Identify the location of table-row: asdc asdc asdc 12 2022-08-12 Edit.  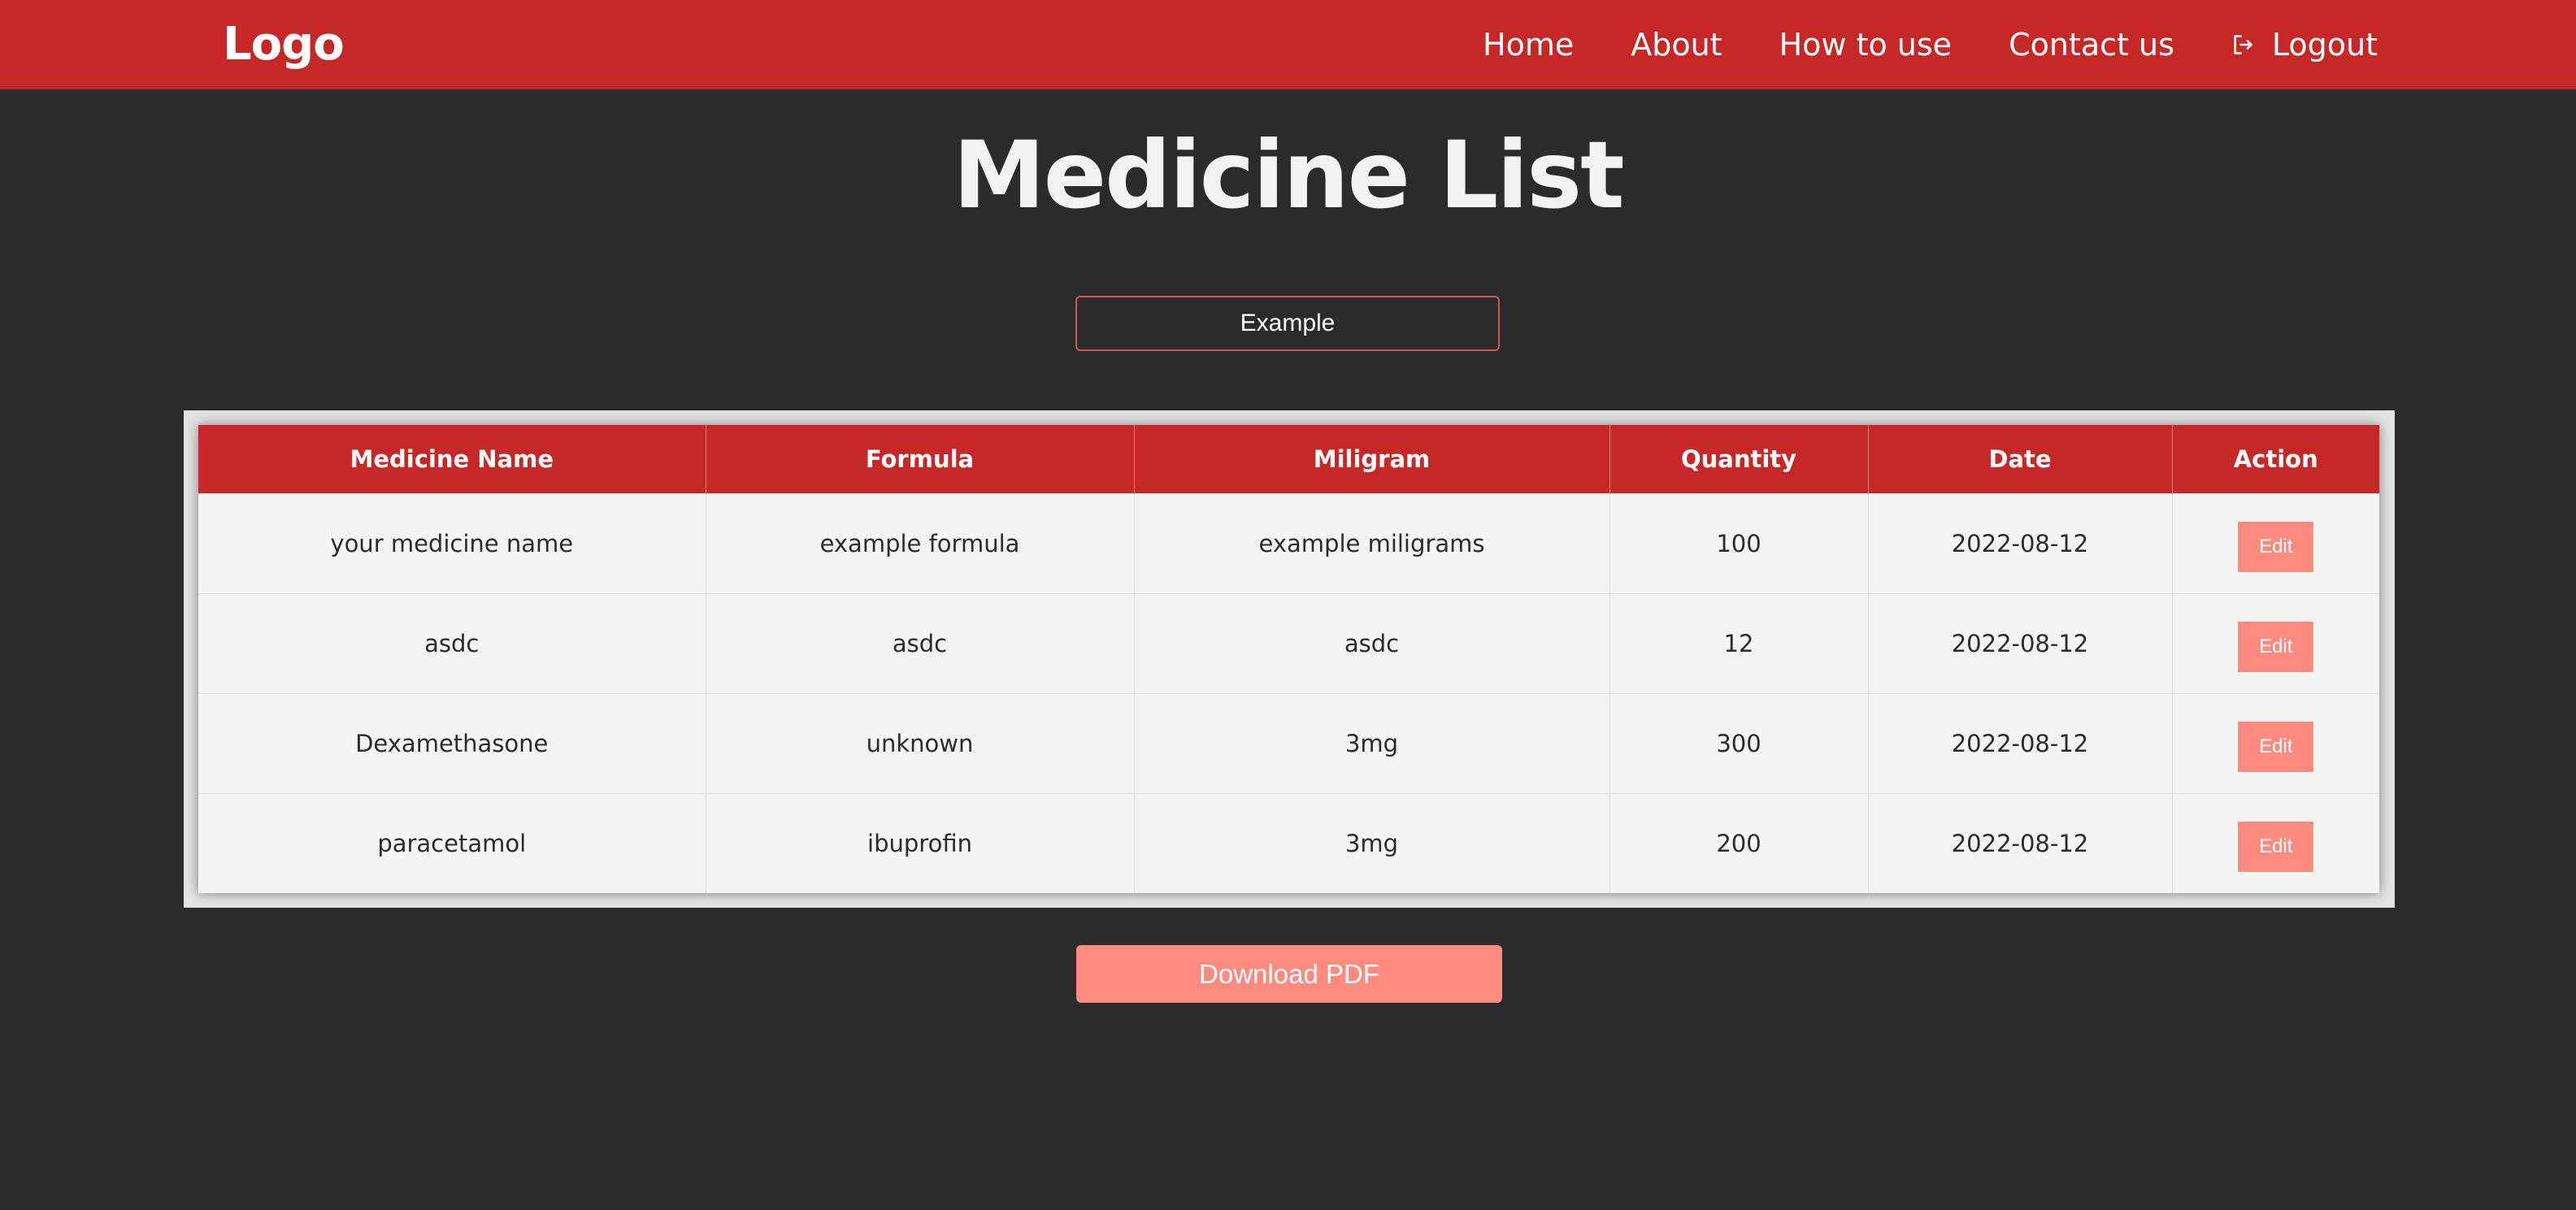
(1288, 643).